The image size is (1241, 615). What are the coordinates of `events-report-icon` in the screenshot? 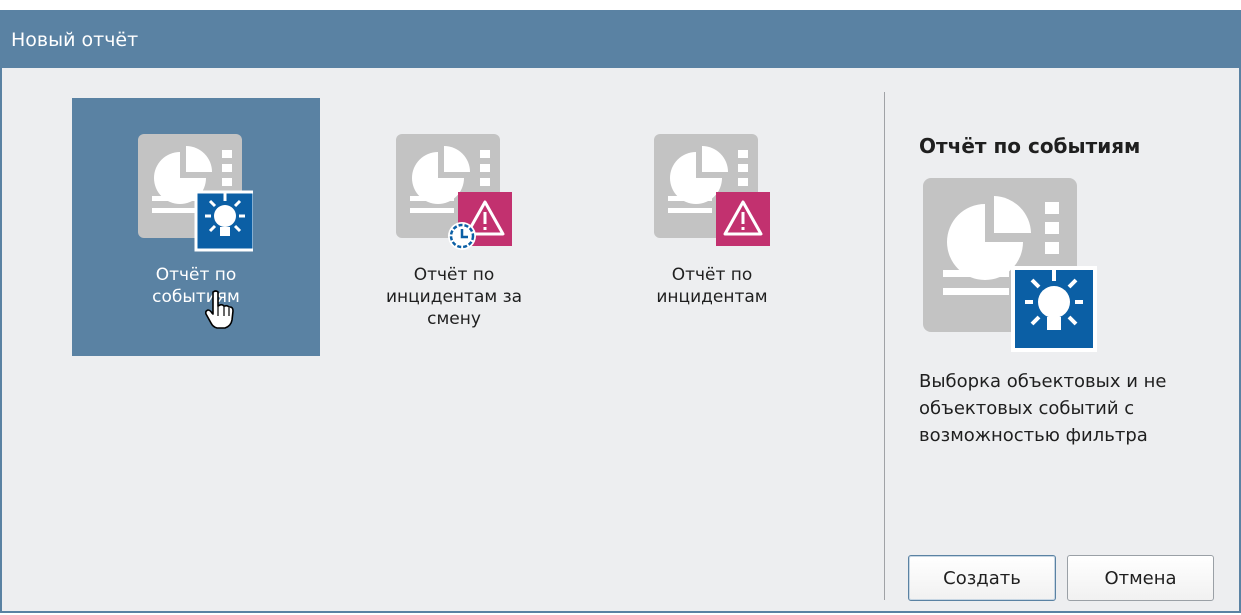 It's located at (195, 193).